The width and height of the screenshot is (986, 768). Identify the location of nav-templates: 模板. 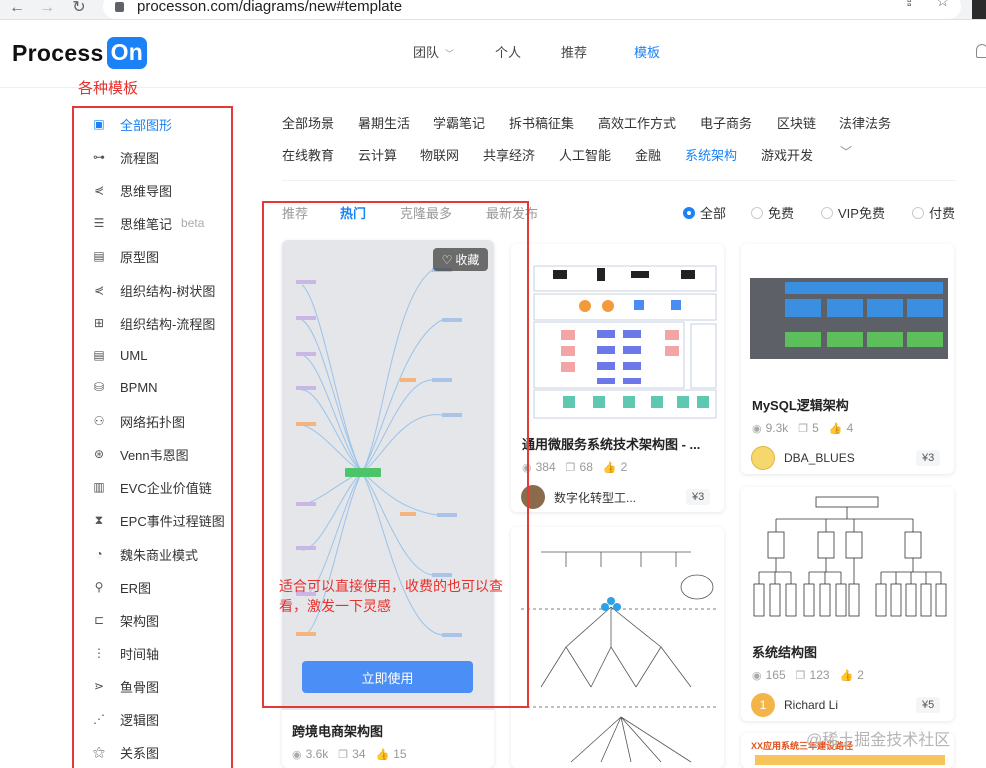
(647, 51).